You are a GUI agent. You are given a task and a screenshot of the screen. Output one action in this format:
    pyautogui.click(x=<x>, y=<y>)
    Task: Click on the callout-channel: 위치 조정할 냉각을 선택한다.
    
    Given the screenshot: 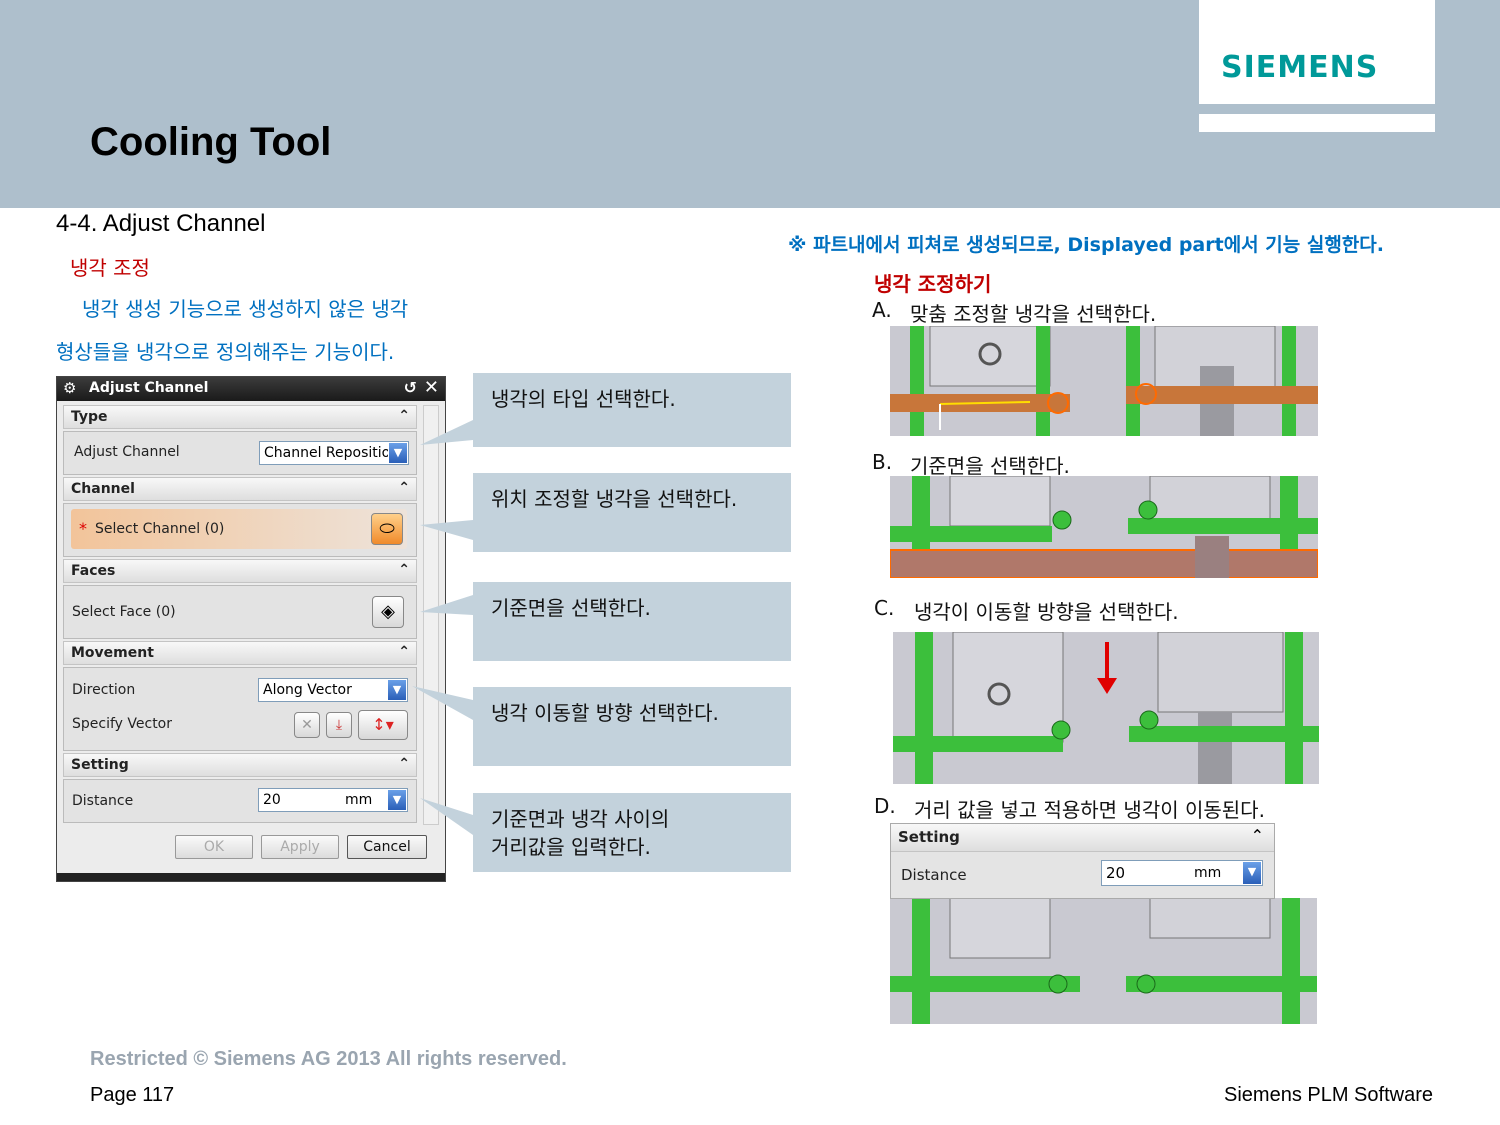 What is the action you would take?
    pyautogui.click(x=632, y=512)
    